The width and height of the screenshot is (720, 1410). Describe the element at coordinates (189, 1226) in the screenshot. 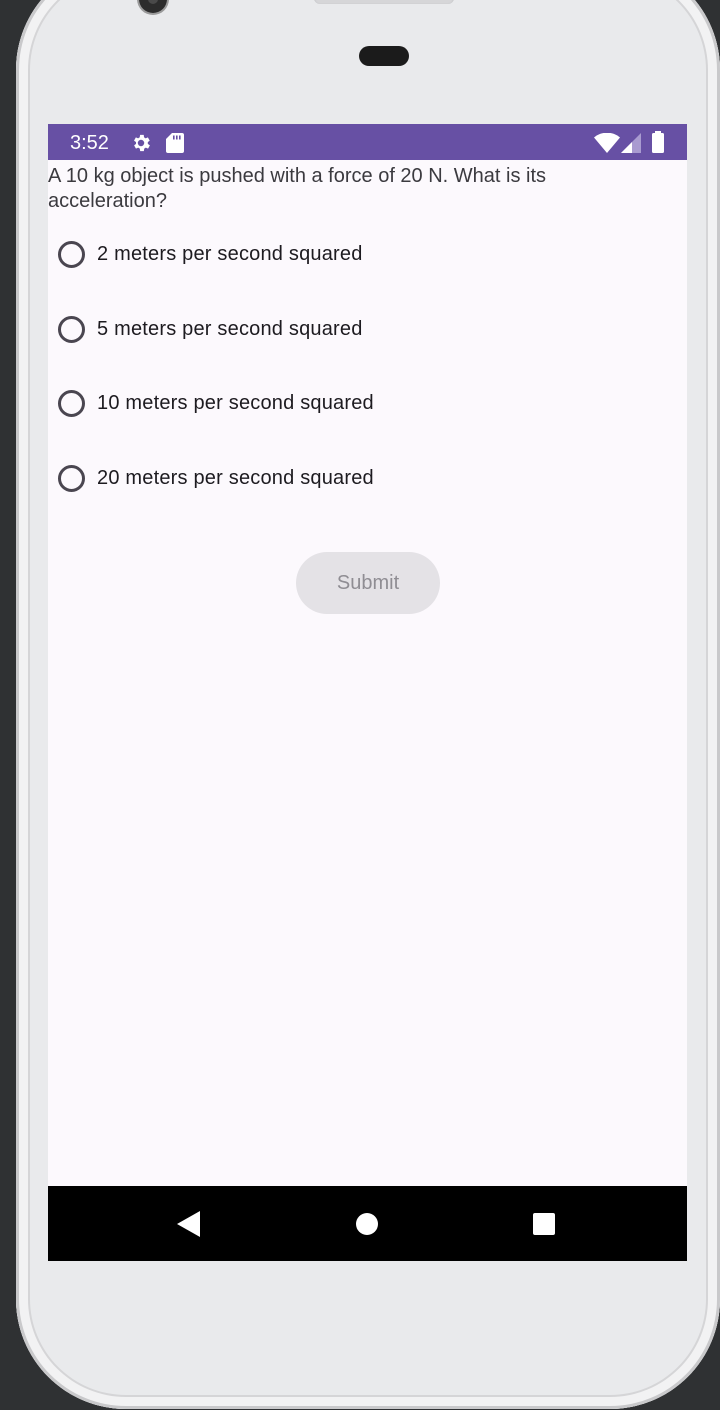

I see `back-icon` at that location.